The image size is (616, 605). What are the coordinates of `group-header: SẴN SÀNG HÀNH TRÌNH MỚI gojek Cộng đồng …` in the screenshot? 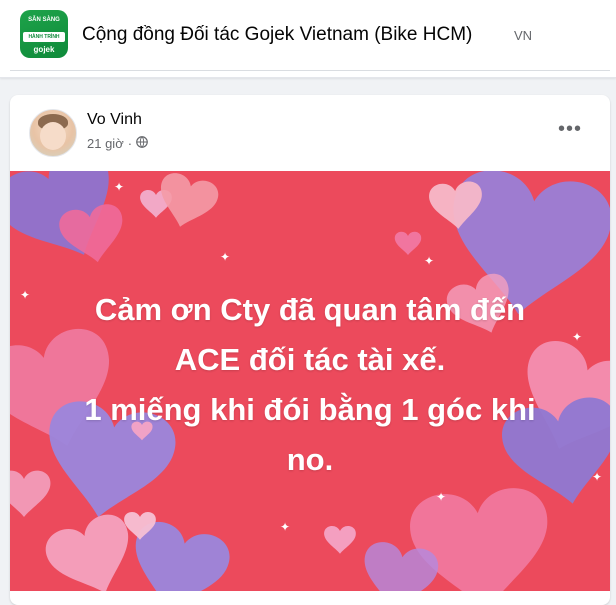 It's located at (308, 39).